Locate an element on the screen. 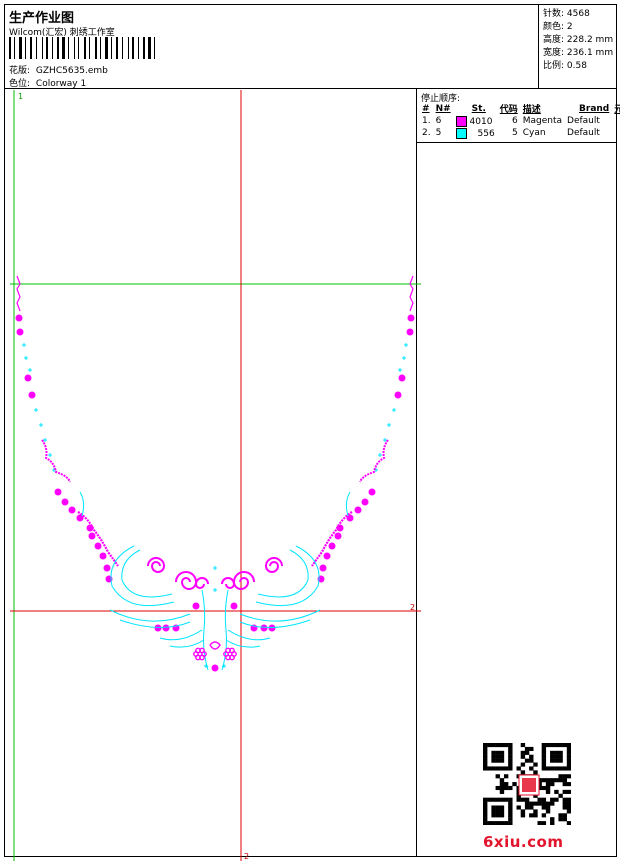  col-needle: N# is located at coordinates (443, 108).